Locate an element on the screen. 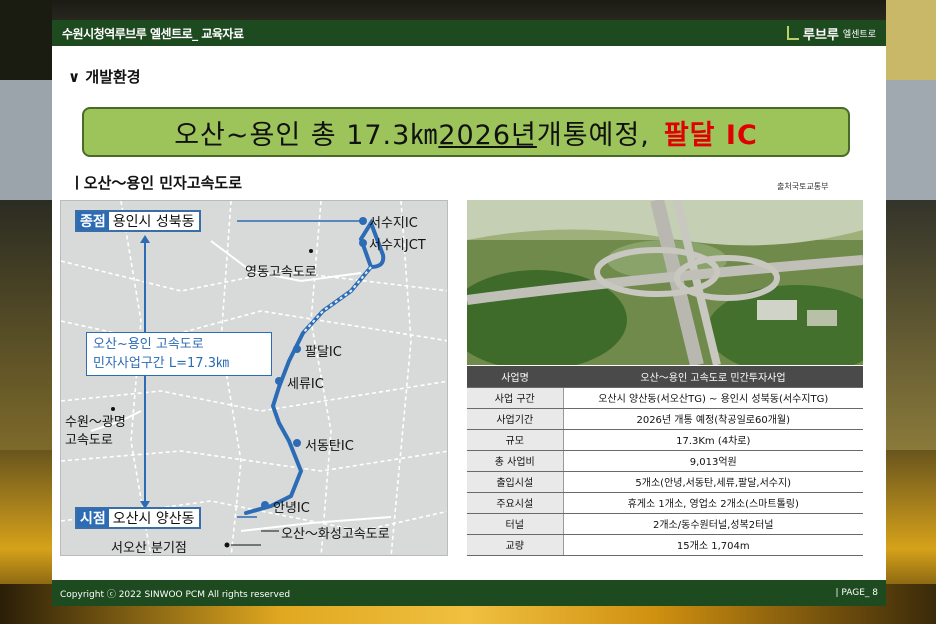  label-yeongdong: 영동고속도로 is located at coordinates (281, 272).